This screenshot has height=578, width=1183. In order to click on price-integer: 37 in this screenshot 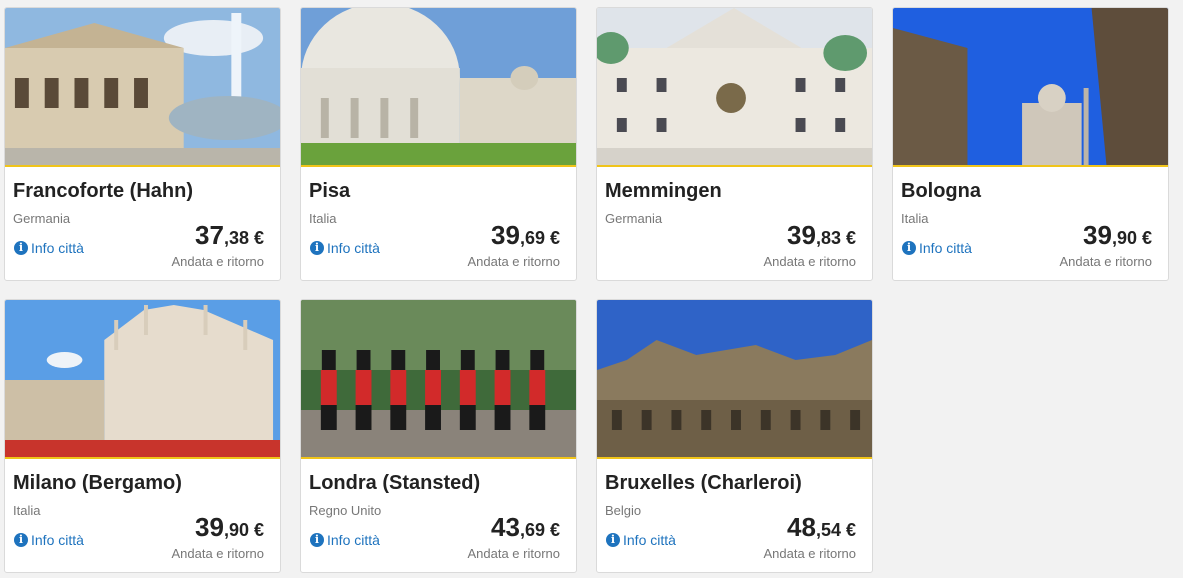, I will do `click(209, 235)`.